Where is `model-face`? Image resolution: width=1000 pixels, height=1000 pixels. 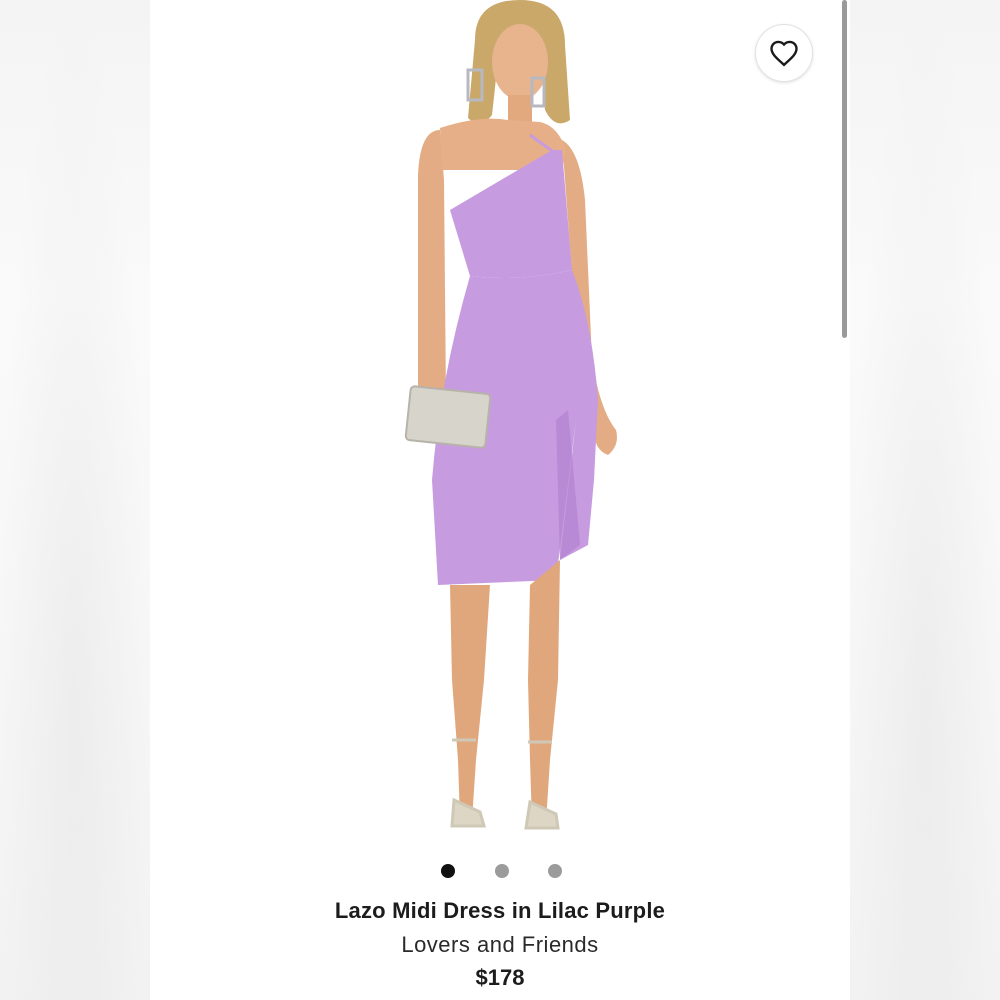 model-face is located at coordinates (520, 62).